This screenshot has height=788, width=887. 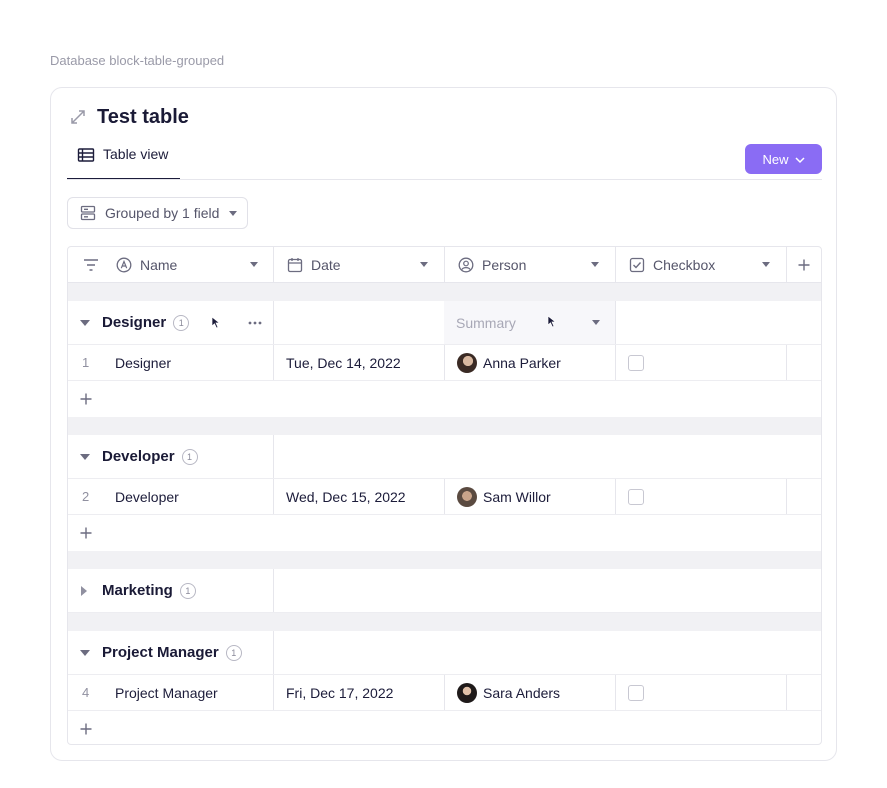 What do you see at coordinates (159, 264) in the screenshot?
I see `column-label: Name` at bounding box center [159, 264].